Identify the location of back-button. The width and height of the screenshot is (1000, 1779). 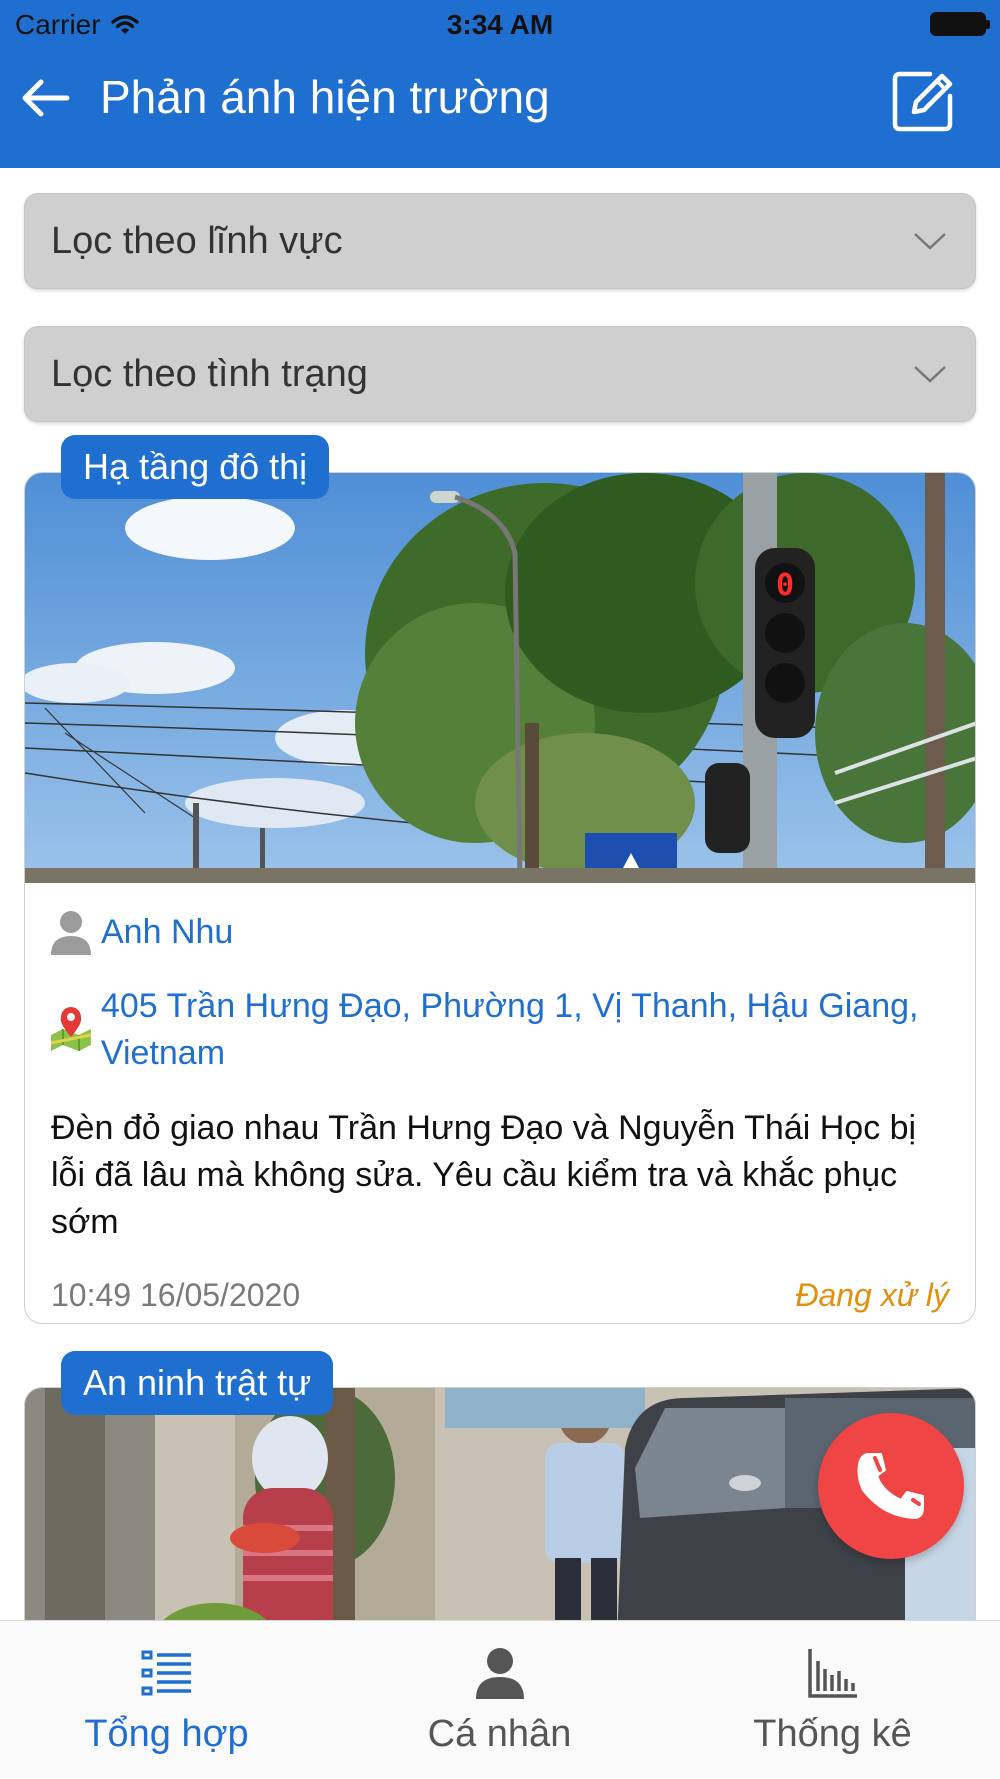
(45, 98).